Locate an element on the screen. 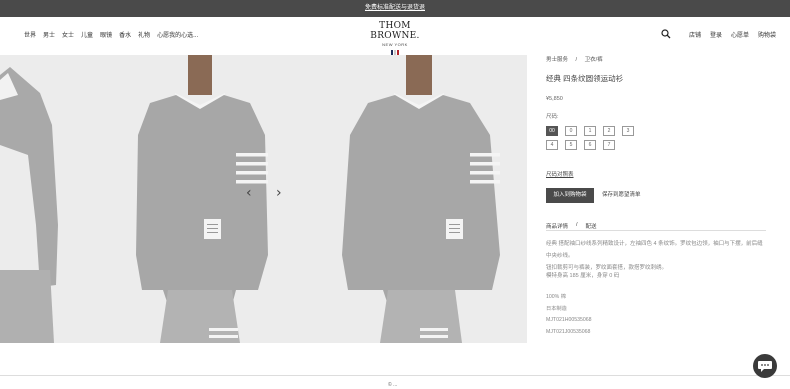 The image size is (790, 389). breadcrumb: 男士服务 / 卫衣/裤 is located at coordinates (577, 59).